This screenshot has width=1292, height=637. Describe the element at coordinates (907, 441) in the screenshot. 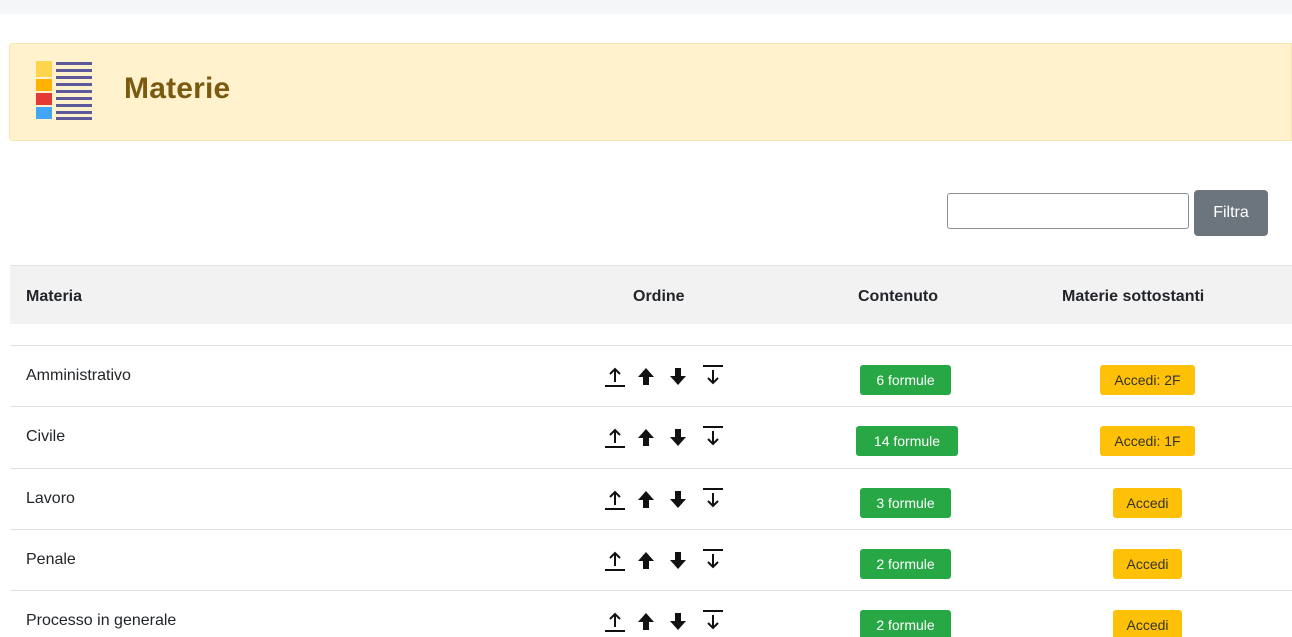

I see `contenuto-badge: 14 formule` at that location.